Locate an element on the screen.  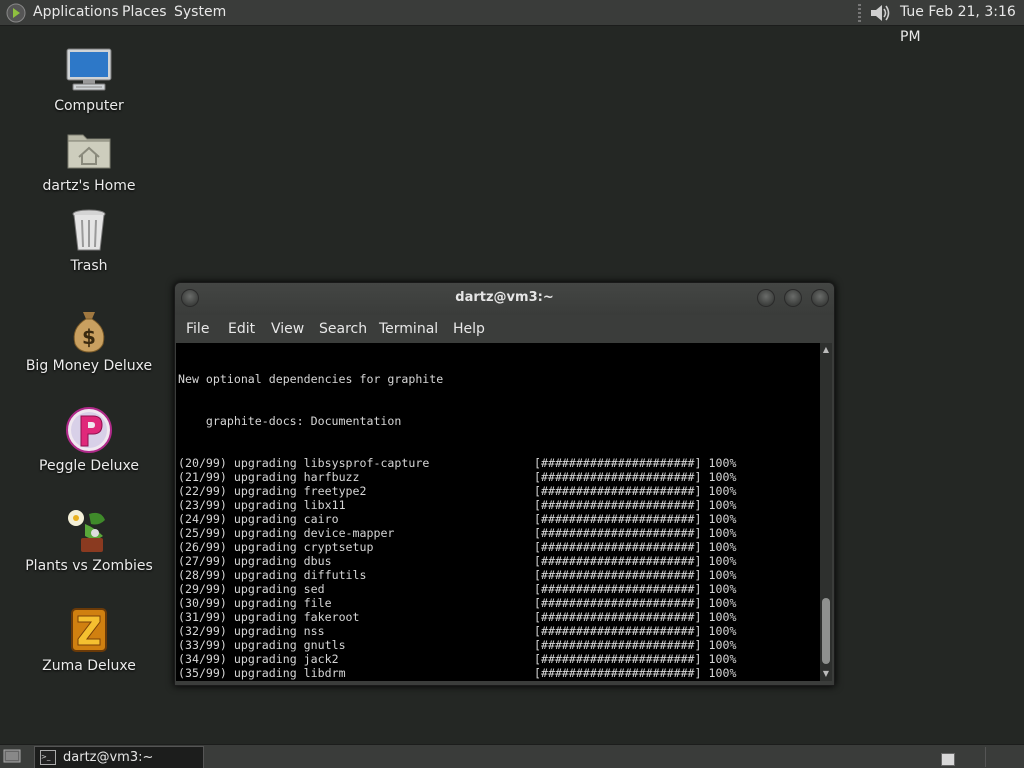
upgrade-step: (30/99) is located at coordinates (202, 603).